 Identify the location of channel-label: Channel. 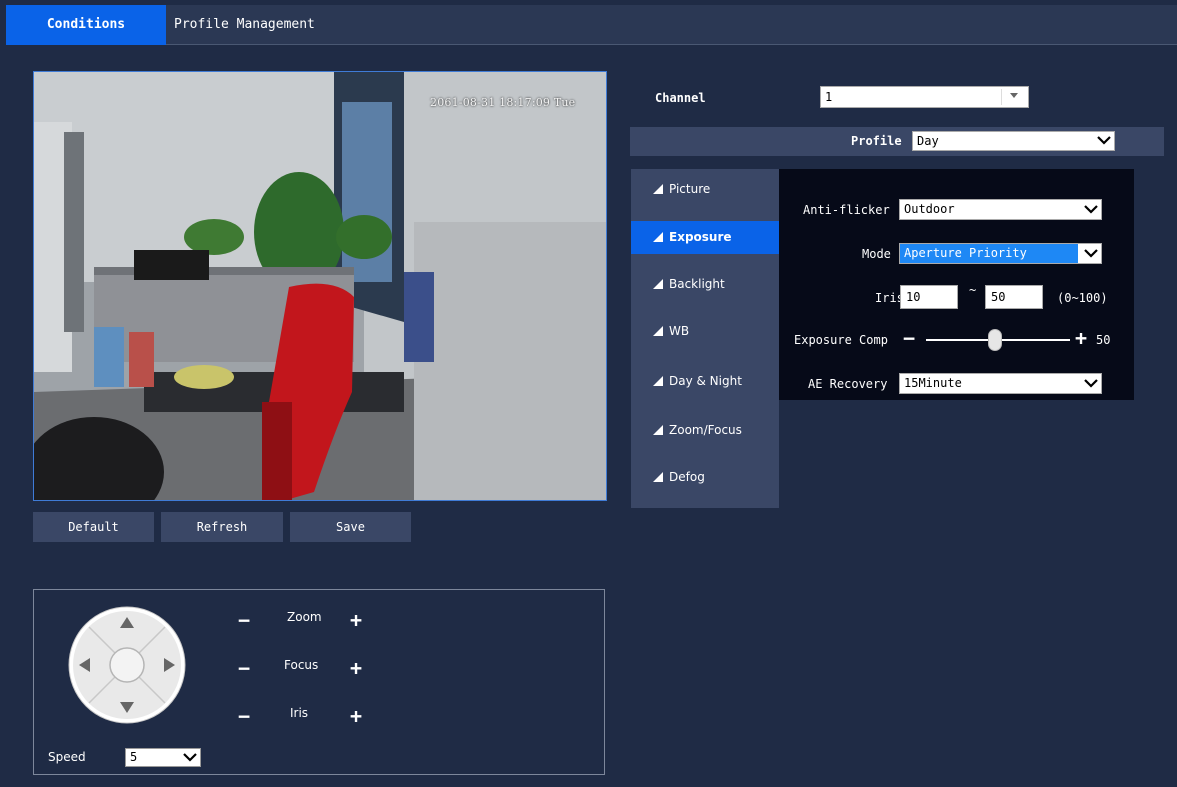
(680, 98).